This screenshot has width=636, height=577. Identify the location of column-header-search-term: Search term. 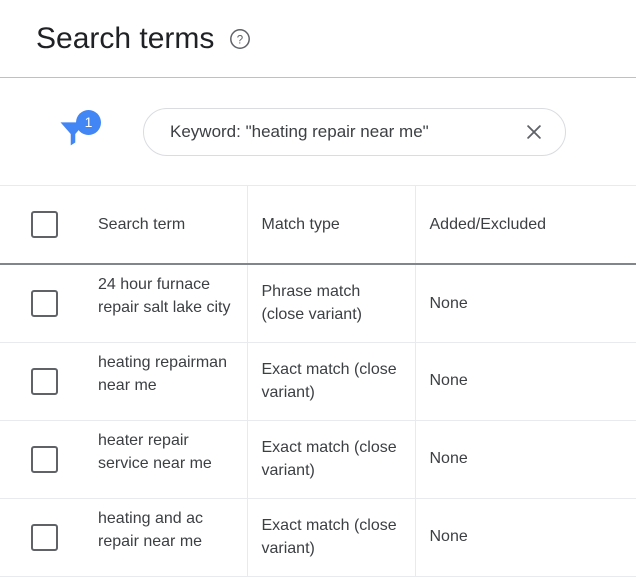
(169, 225).